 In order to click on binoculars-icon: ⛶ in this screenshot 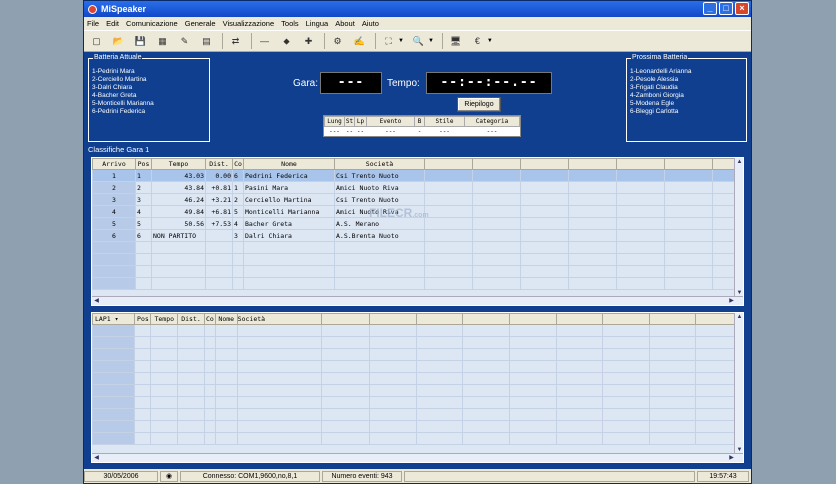, I will do `click(388, 41)`.